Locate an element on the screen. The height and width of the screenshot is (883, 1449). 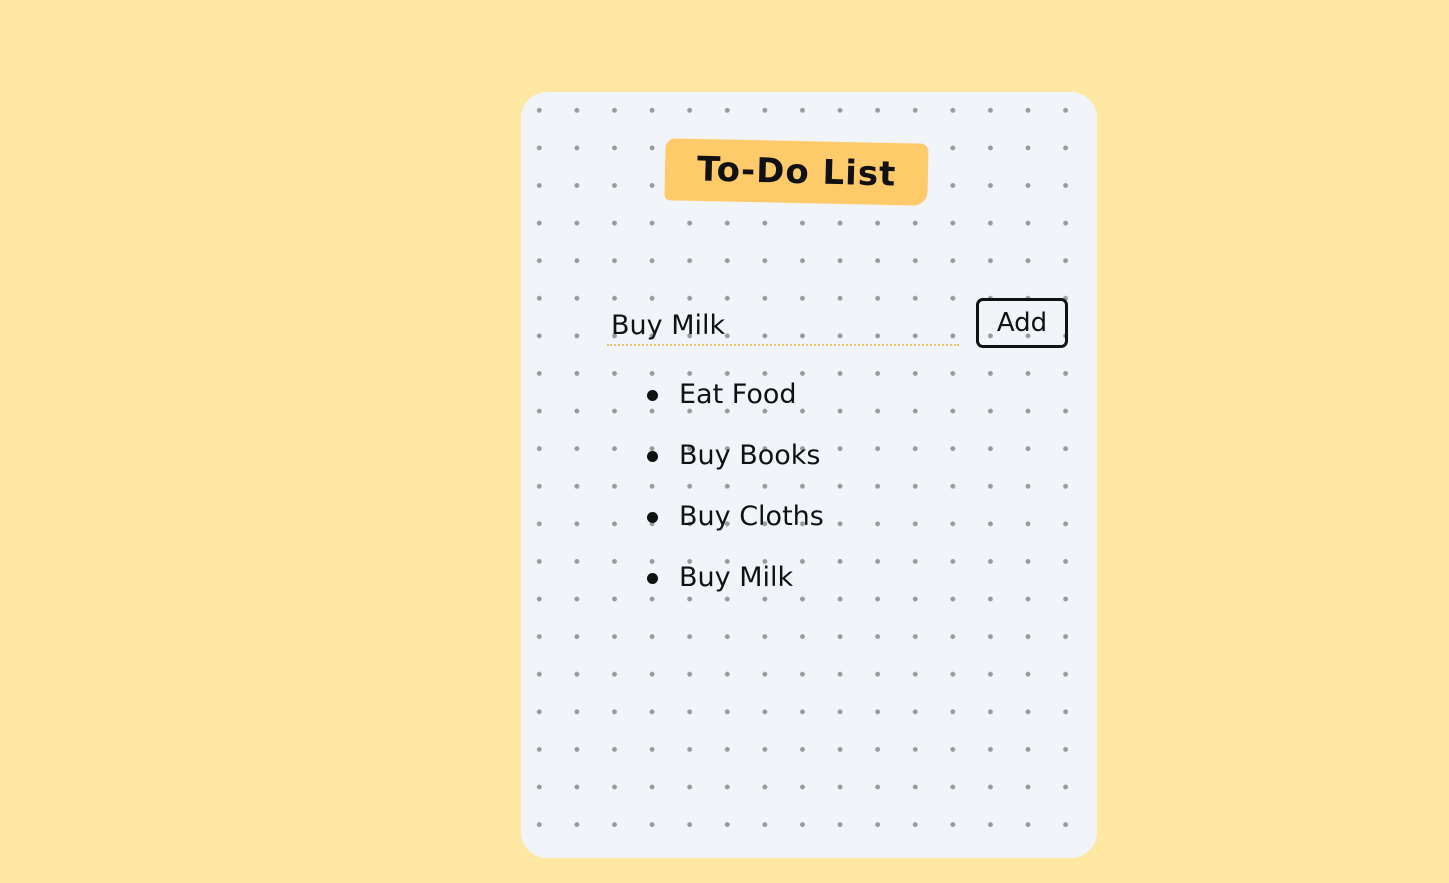
todo-input is located at coordinates (783, 326).